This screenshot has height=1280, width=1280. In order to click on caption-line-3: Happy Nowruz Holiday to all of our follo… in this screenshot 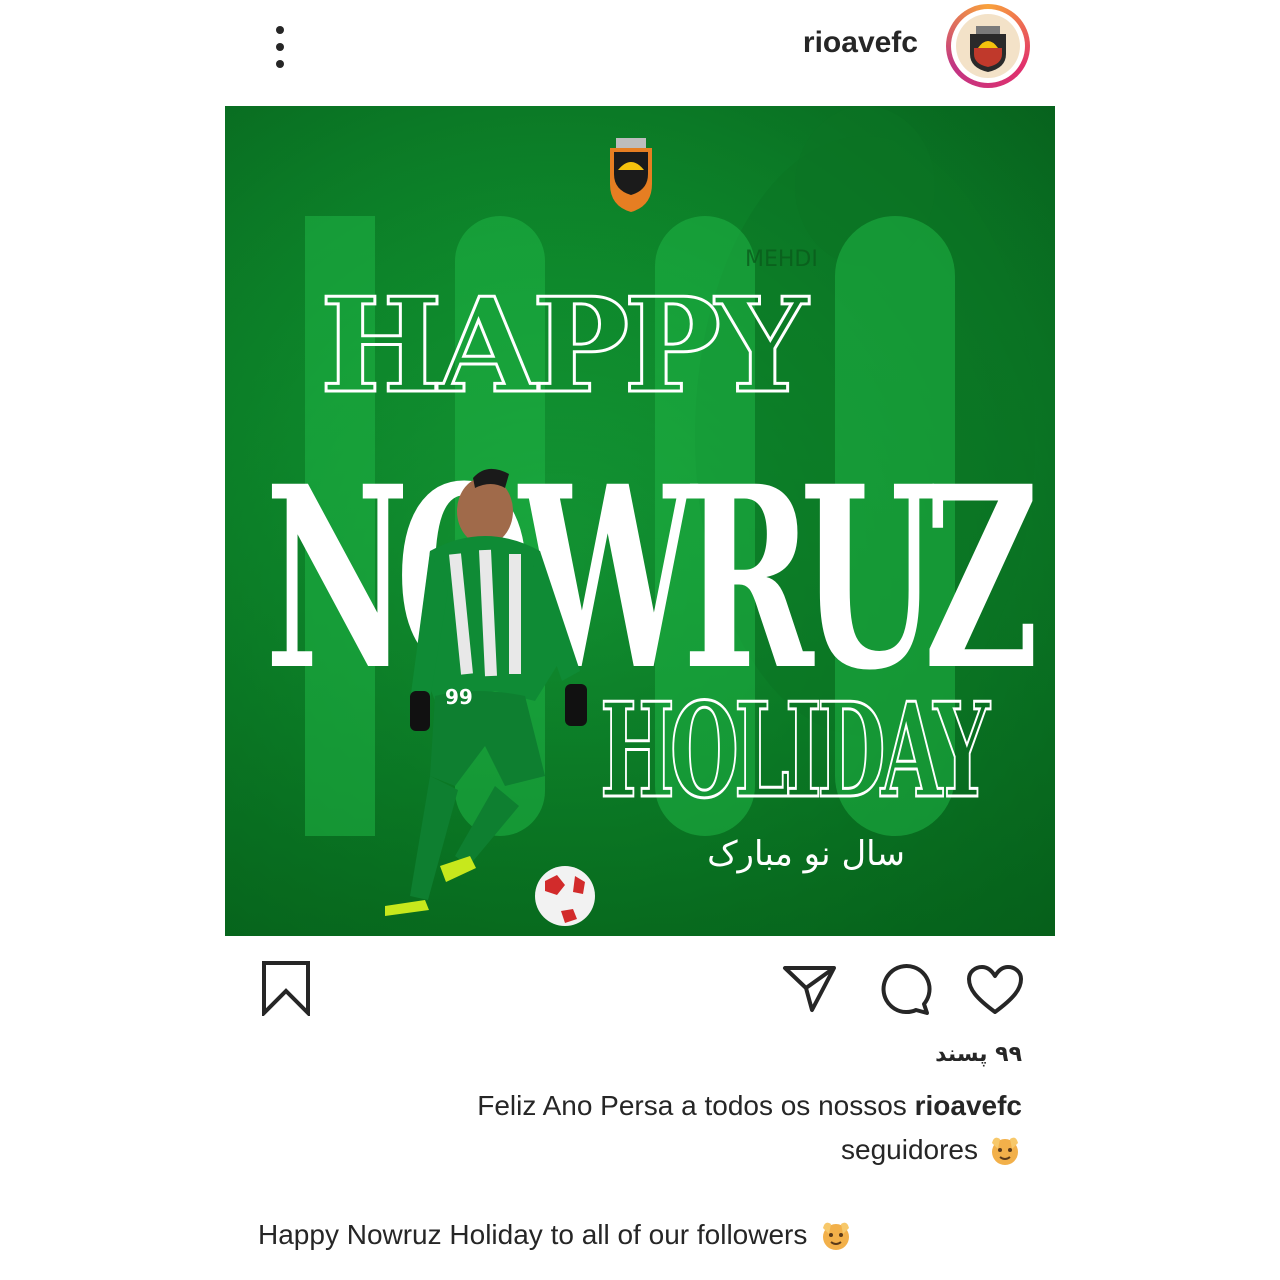, I will do `click(555, 1235)`.